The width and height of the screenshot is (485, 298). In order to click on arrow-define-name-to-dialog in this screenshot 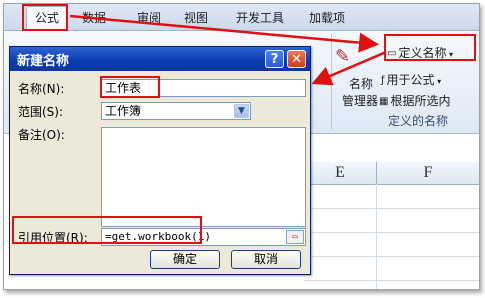, I will do `click(349, 68)`.